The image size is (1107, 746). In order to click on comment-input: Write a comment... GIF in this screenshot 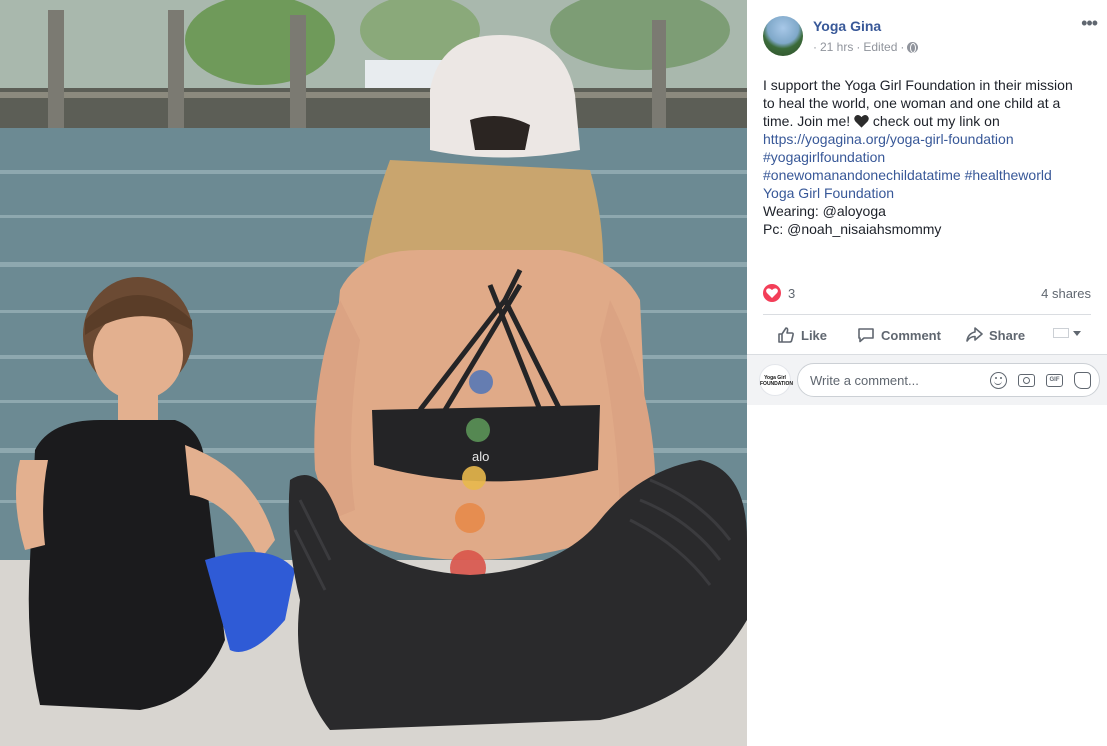, I will do `click(948, 380)`.